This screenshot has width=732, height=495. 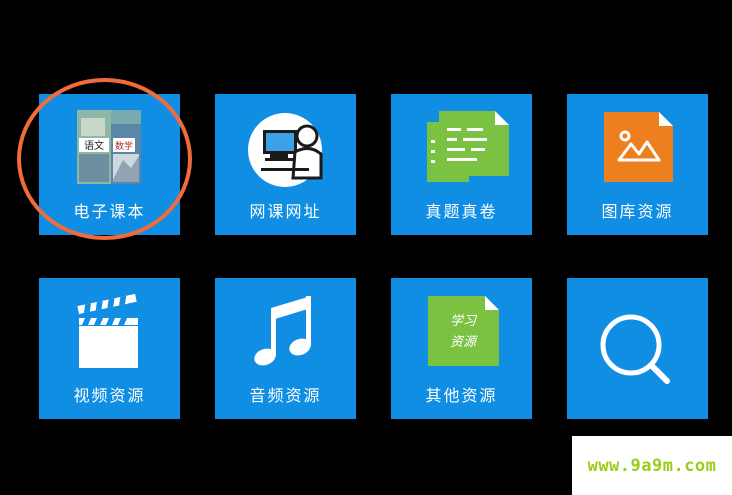 I want to click on tile-label: 图库资源, so click(x=637, y=211).